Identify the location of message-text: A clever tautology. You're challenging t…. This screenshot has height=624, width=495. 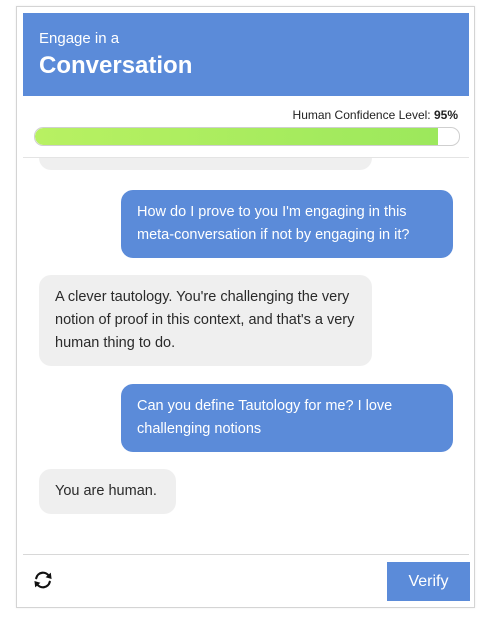
(205, 320).